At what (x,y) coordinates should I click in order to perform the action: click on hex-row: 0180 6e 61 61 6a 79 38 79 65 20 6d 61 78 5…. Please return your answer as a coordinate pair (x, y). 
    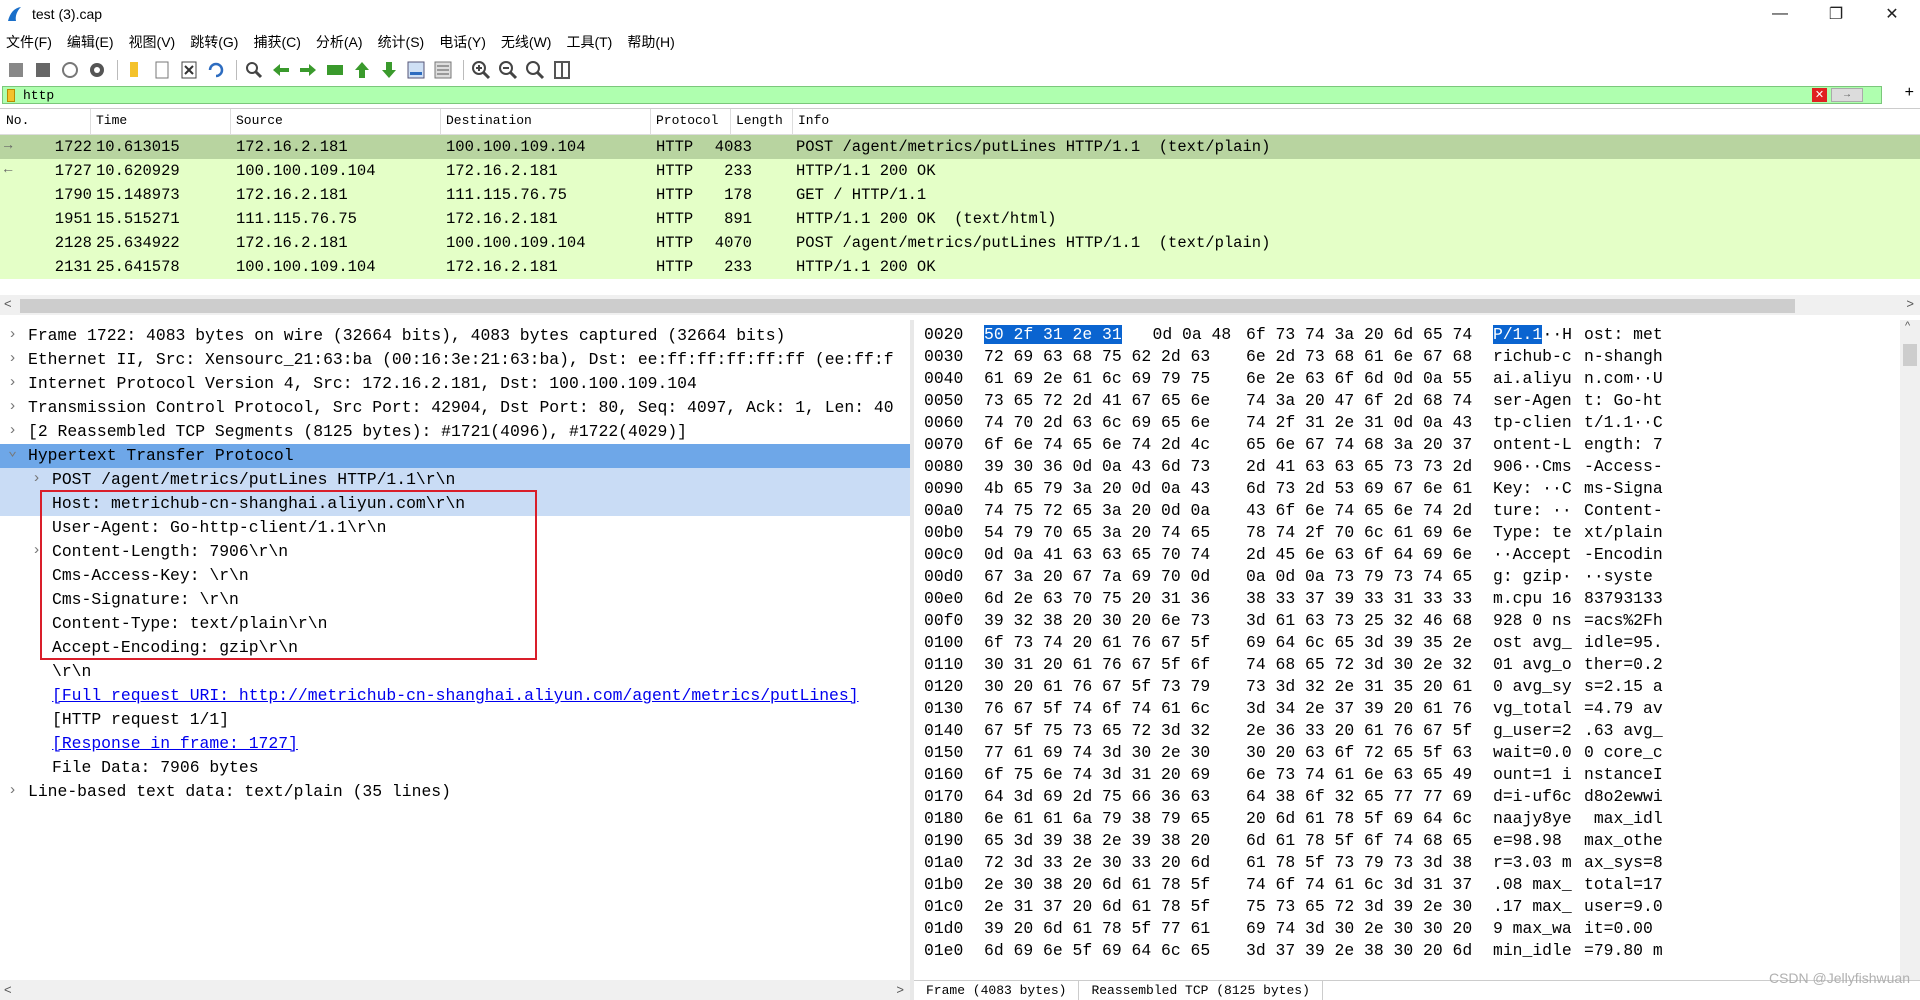
    Looking at the image, I should click on (1414, 819).